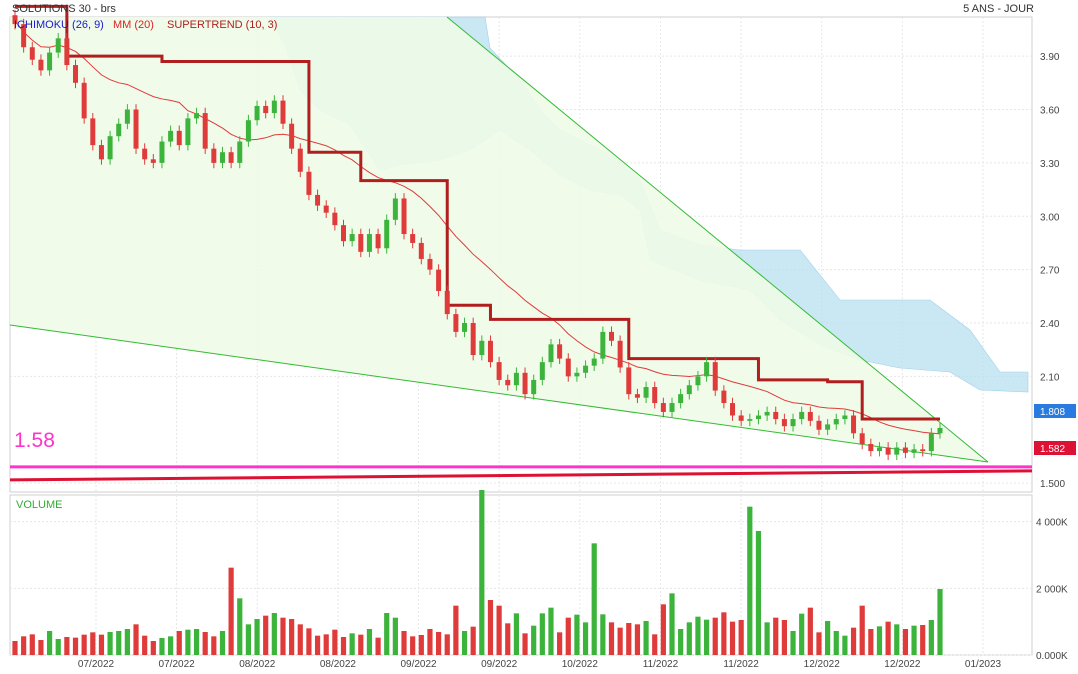  Describe the element at coordinates (1052, 656) in the screenshot. I see `volume-y-tick-label-2: 0.000K` at that location.